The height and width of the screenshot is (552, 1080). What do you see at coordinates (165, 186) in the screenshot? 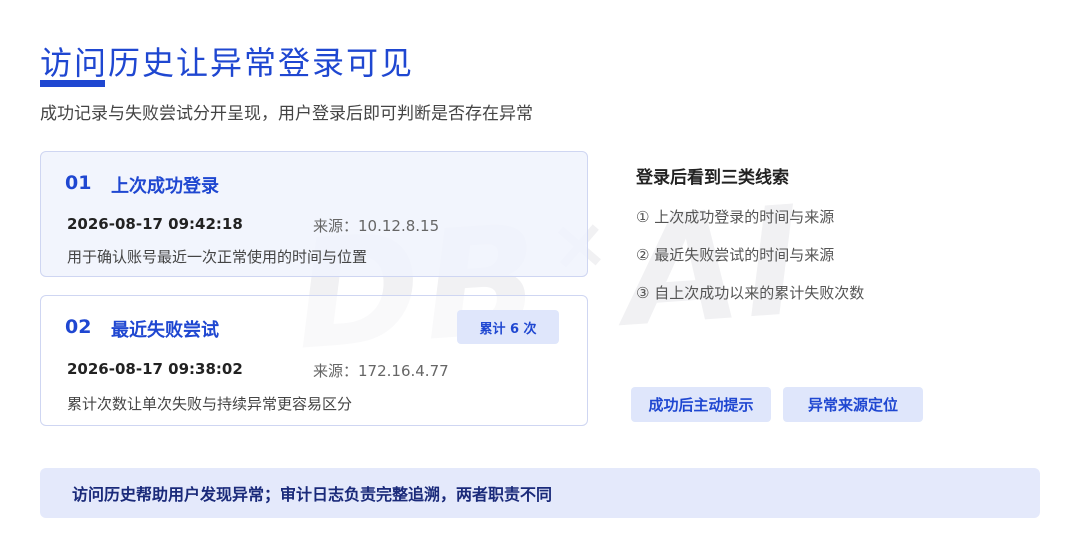
I see `card-title: 上次成功登录` at bounding box center [165, 186].